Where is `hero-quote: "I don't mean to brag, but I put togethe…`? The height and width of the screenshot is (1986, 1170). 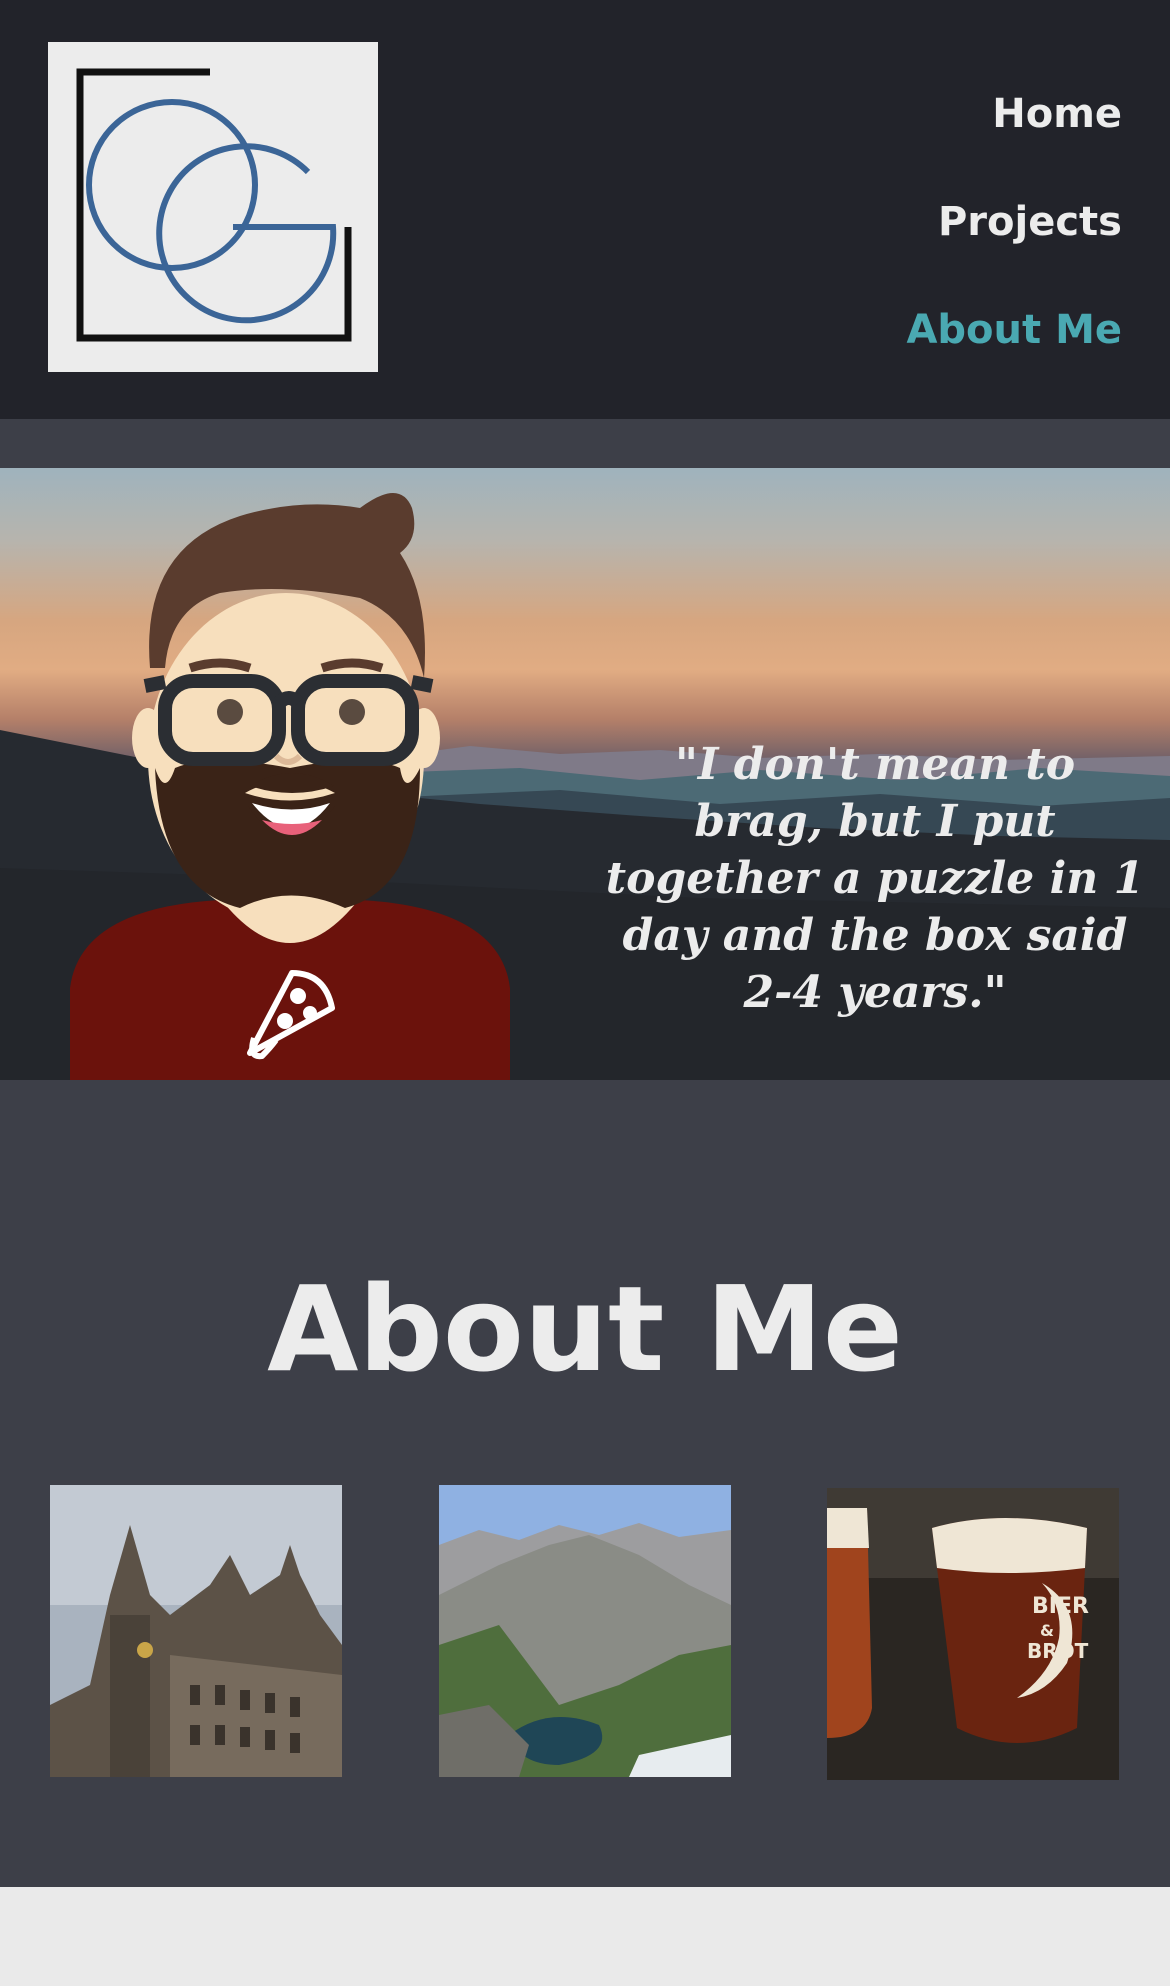 hero-quote: "I don't mean to brag, but I put togethe… is located at coordinates (875, 878).